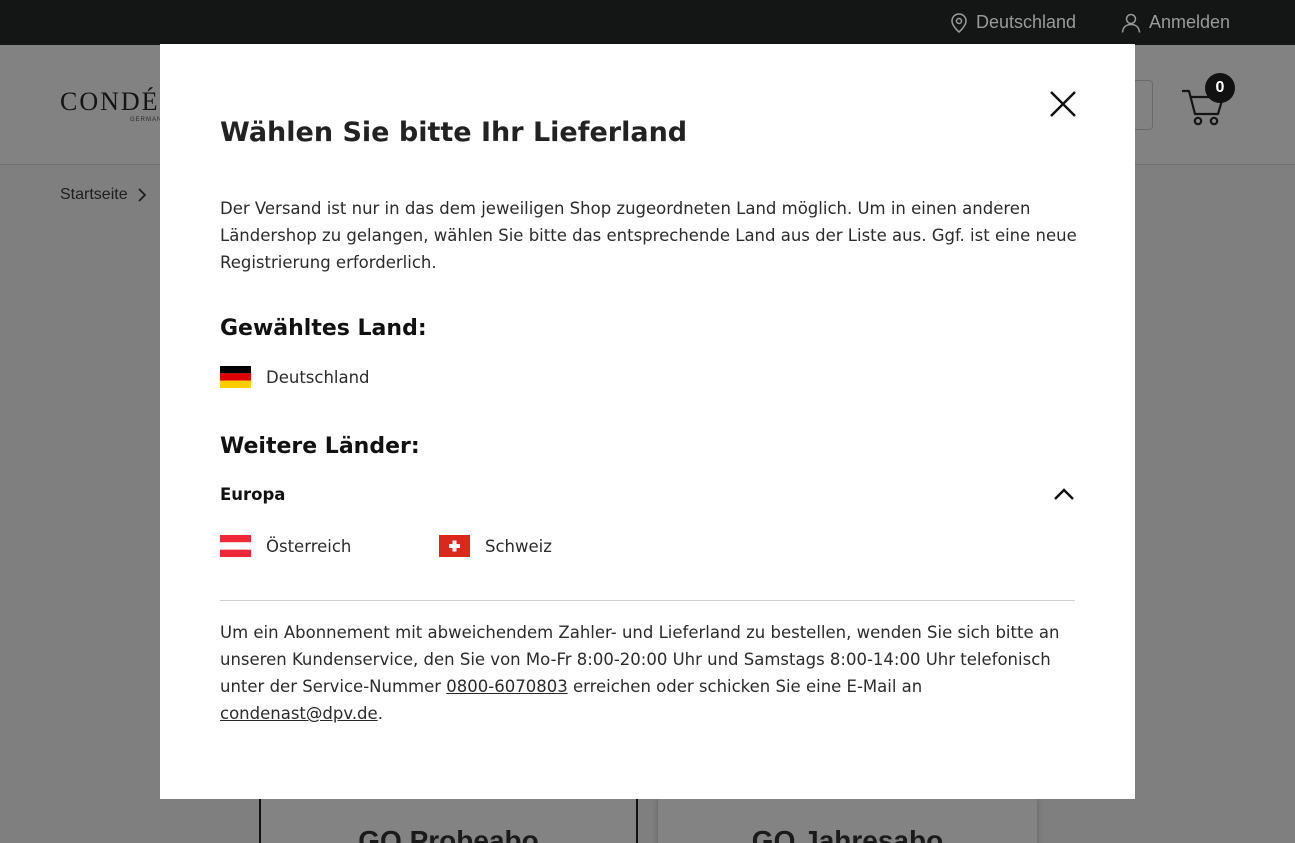 This screenshot has height=843, width=1295. I want to click on service-info-part: ., so click(380, 713).